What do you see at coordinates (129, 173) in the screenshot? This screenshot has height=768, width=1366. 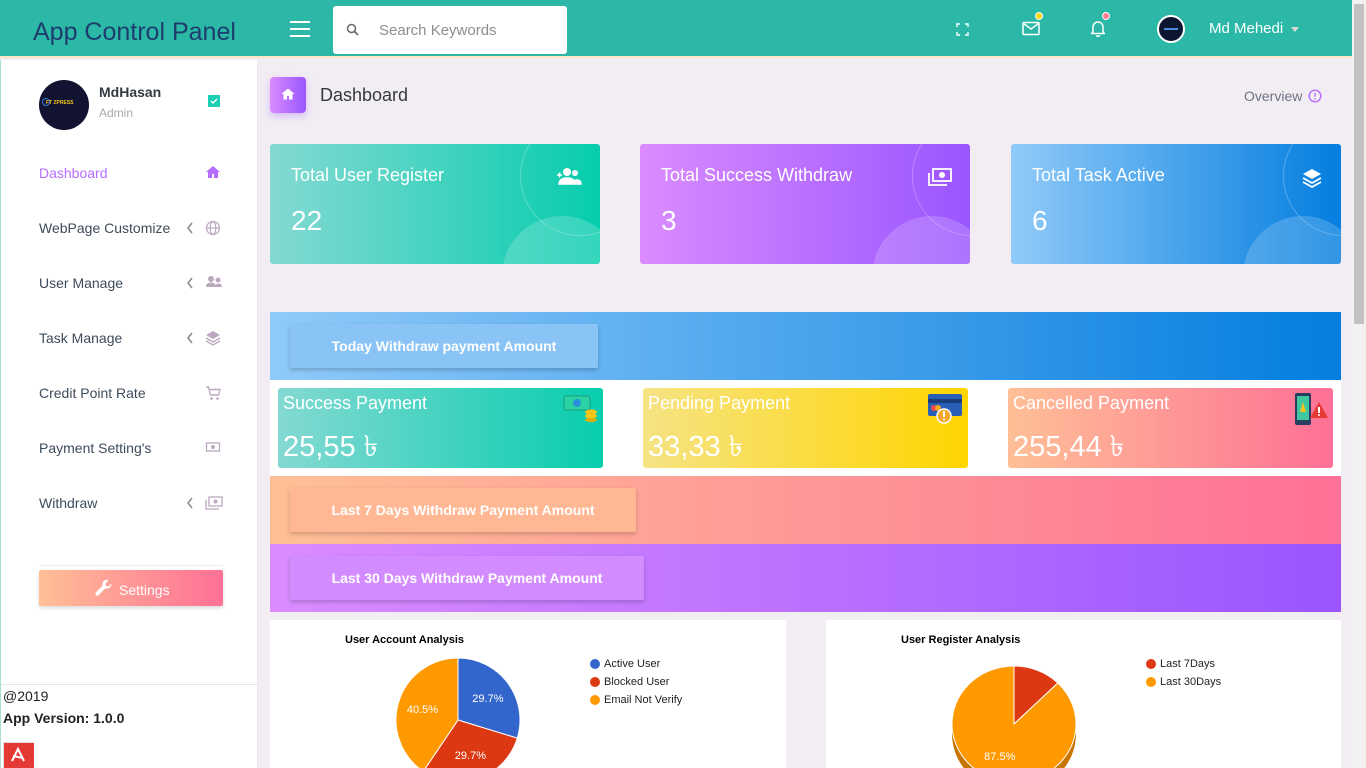 I see `sidebar-item-dashboard: Dashboard` at bounding box center [129, 173].